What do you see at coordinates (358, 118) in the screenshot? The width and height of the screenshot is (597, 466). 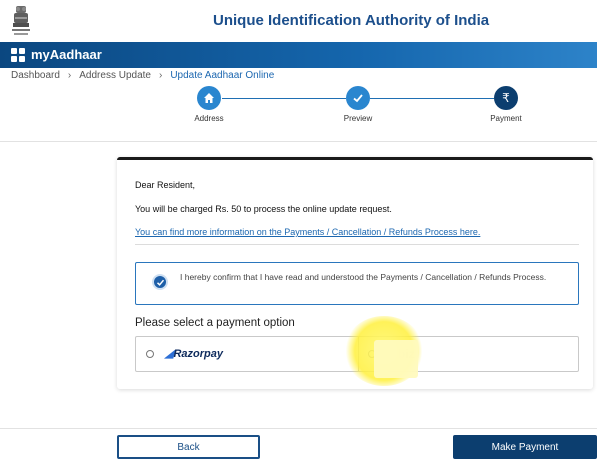 I see `step-preview-label: Preview` at bounding box center [358, 118].